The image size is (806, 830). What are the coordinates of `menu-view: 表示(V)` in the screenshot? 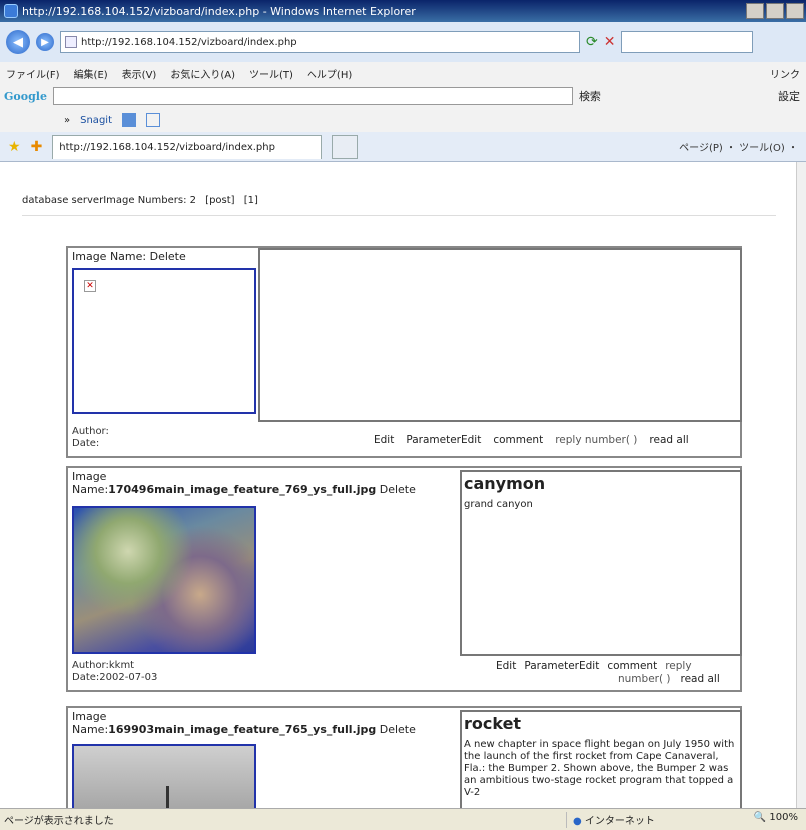 It's located at (139, 73).